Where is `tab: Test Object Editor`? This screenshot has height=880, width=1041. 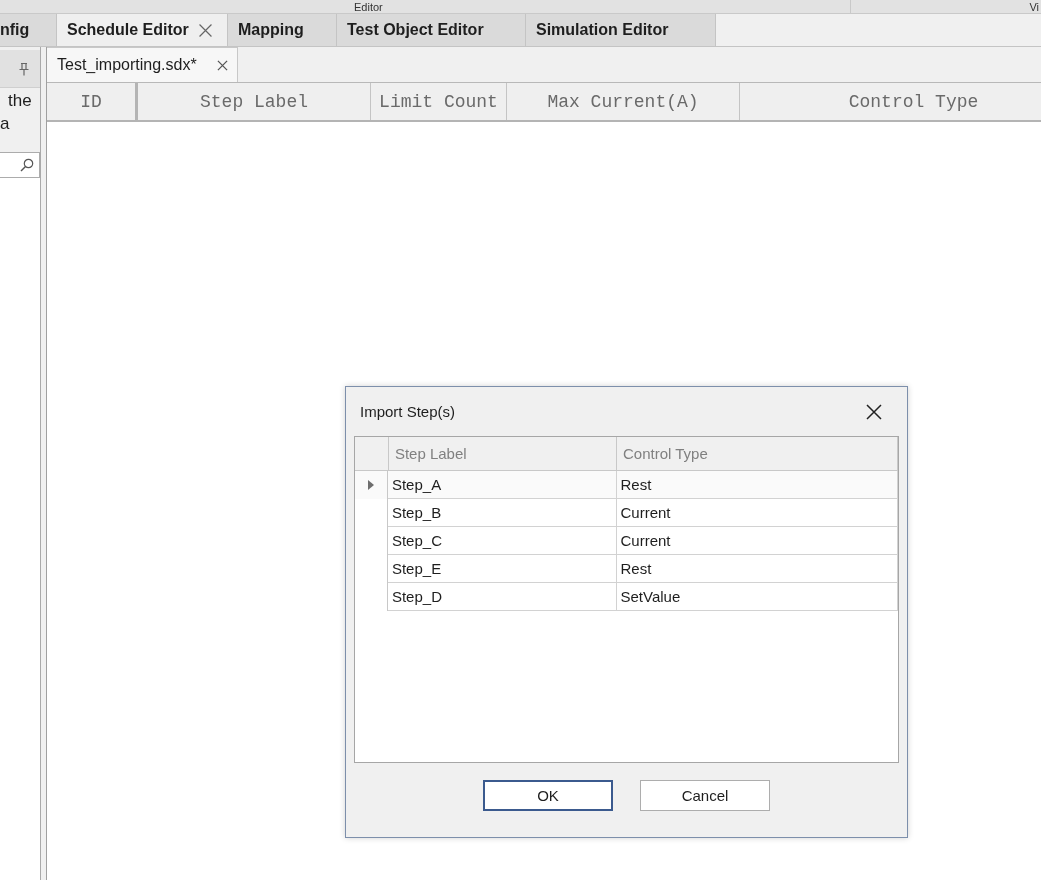 tab: Test Object Editor is located at coordinates (431, 30).